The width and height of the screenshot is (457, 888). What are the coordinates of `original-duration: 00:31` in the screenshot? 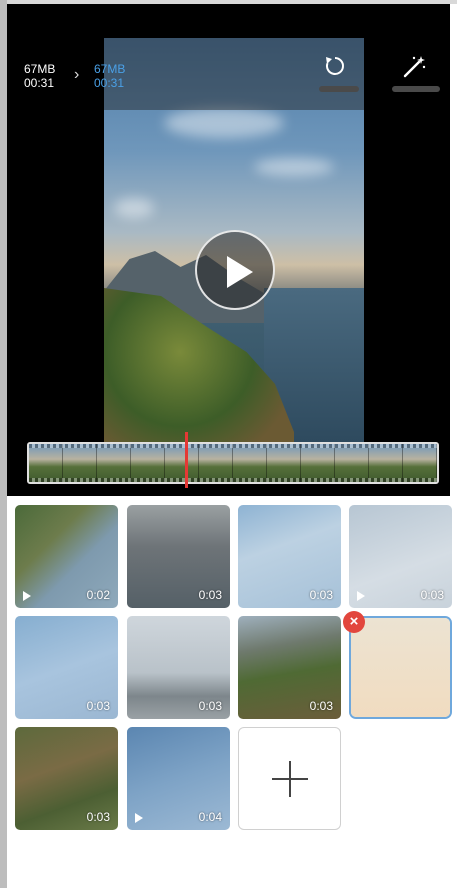 It's located at (39, 83).